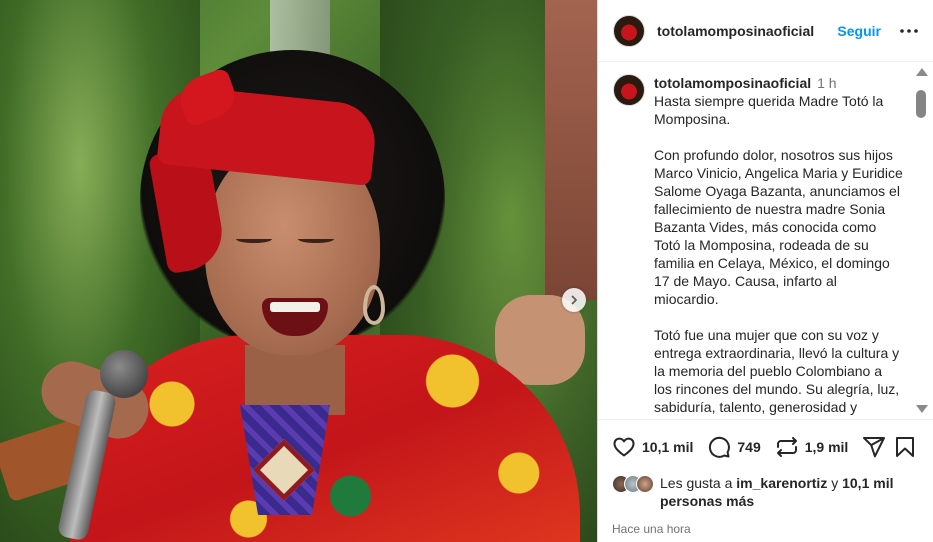 This screenshot has width=933, height=542. I want to click on caption-time: 1 h, so click(827, 83).